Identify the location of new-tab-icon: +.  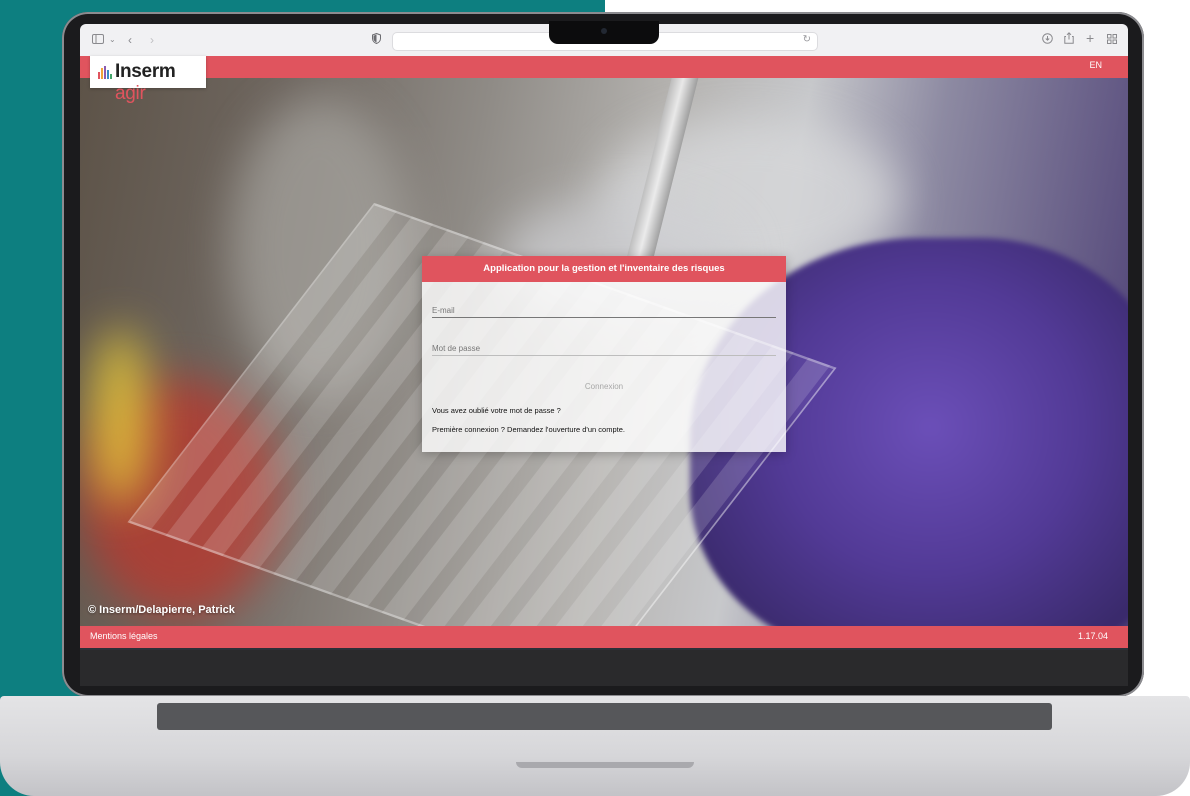
(1090, 38).